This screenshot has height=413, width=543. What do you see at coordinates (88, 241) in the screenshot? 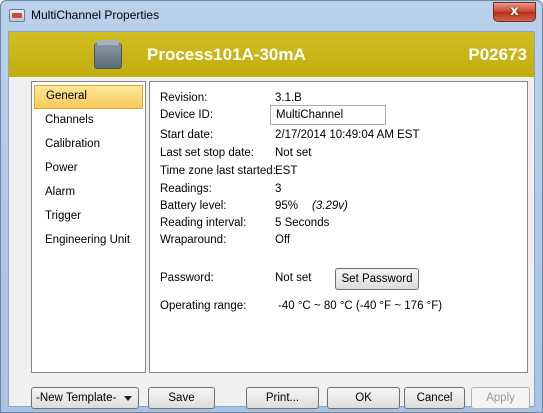
I see `nav-item-engineering-unit: Engineering Unit` at bounding box center [88, 241].